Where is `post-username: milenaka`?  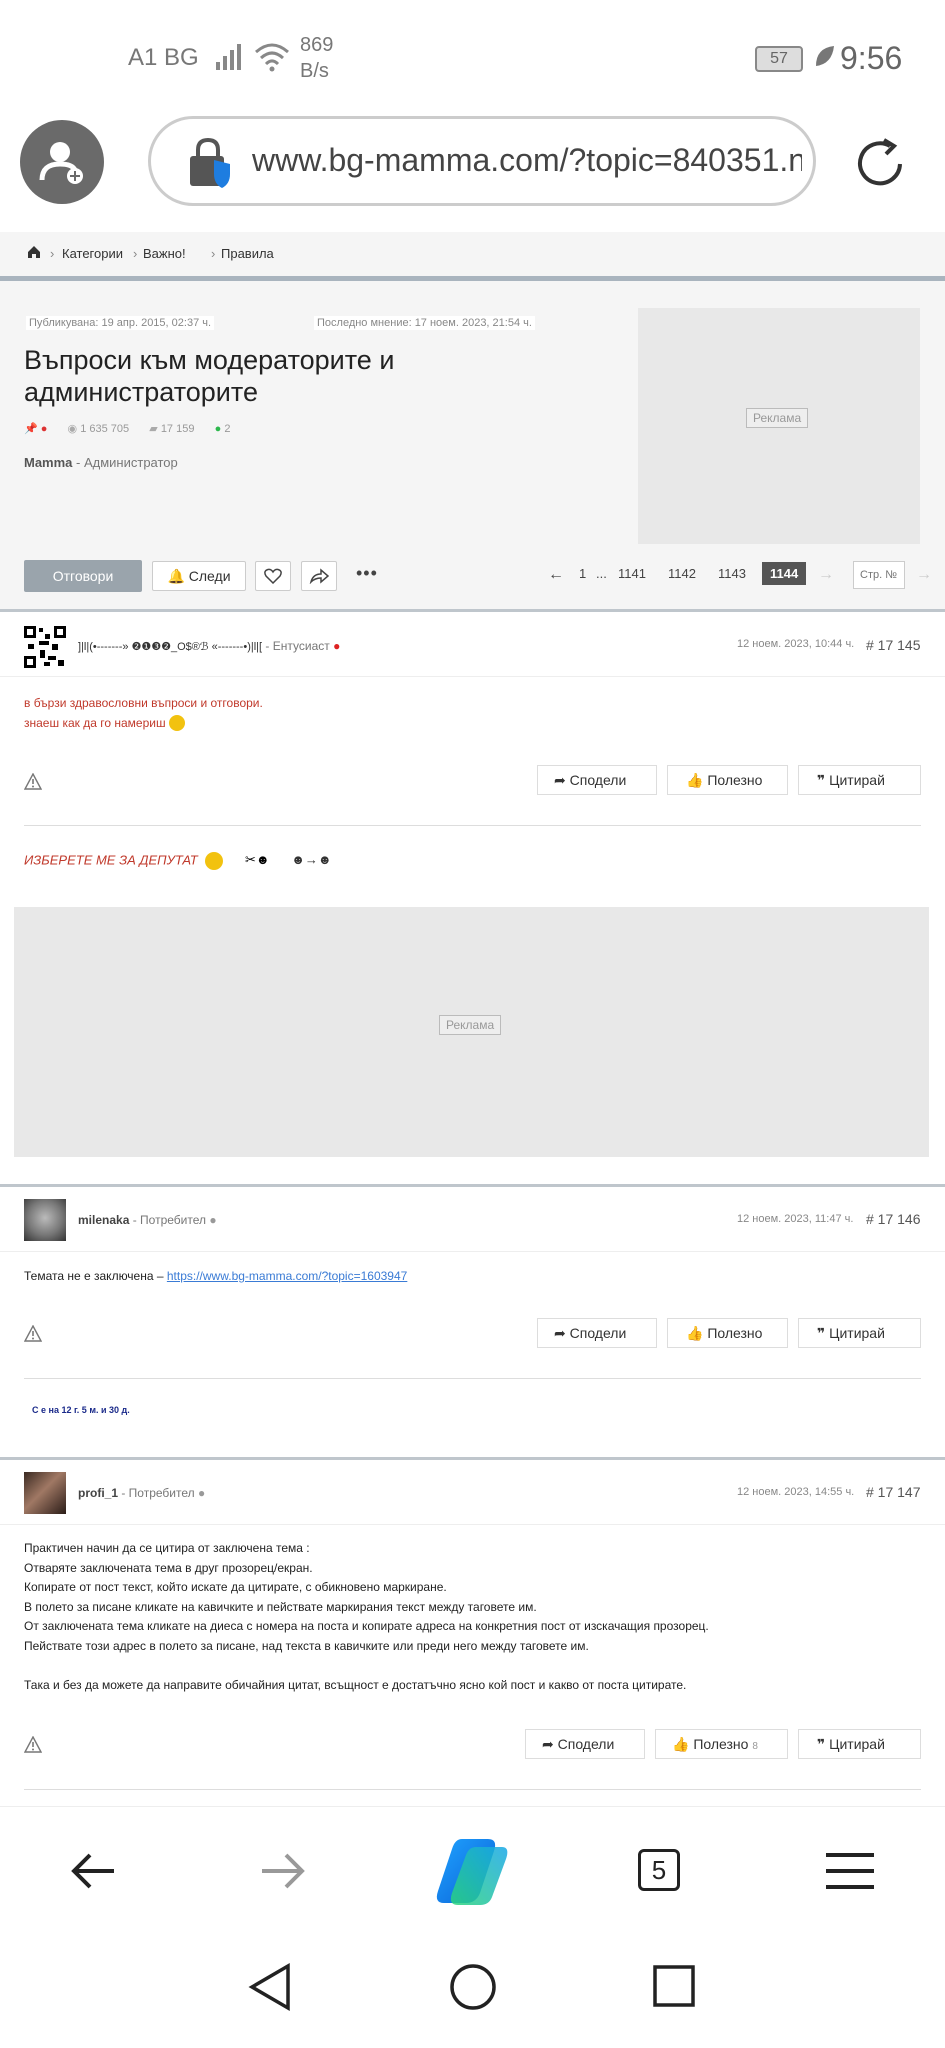
post-username: milenaka is located at coordinates (103, 1220).